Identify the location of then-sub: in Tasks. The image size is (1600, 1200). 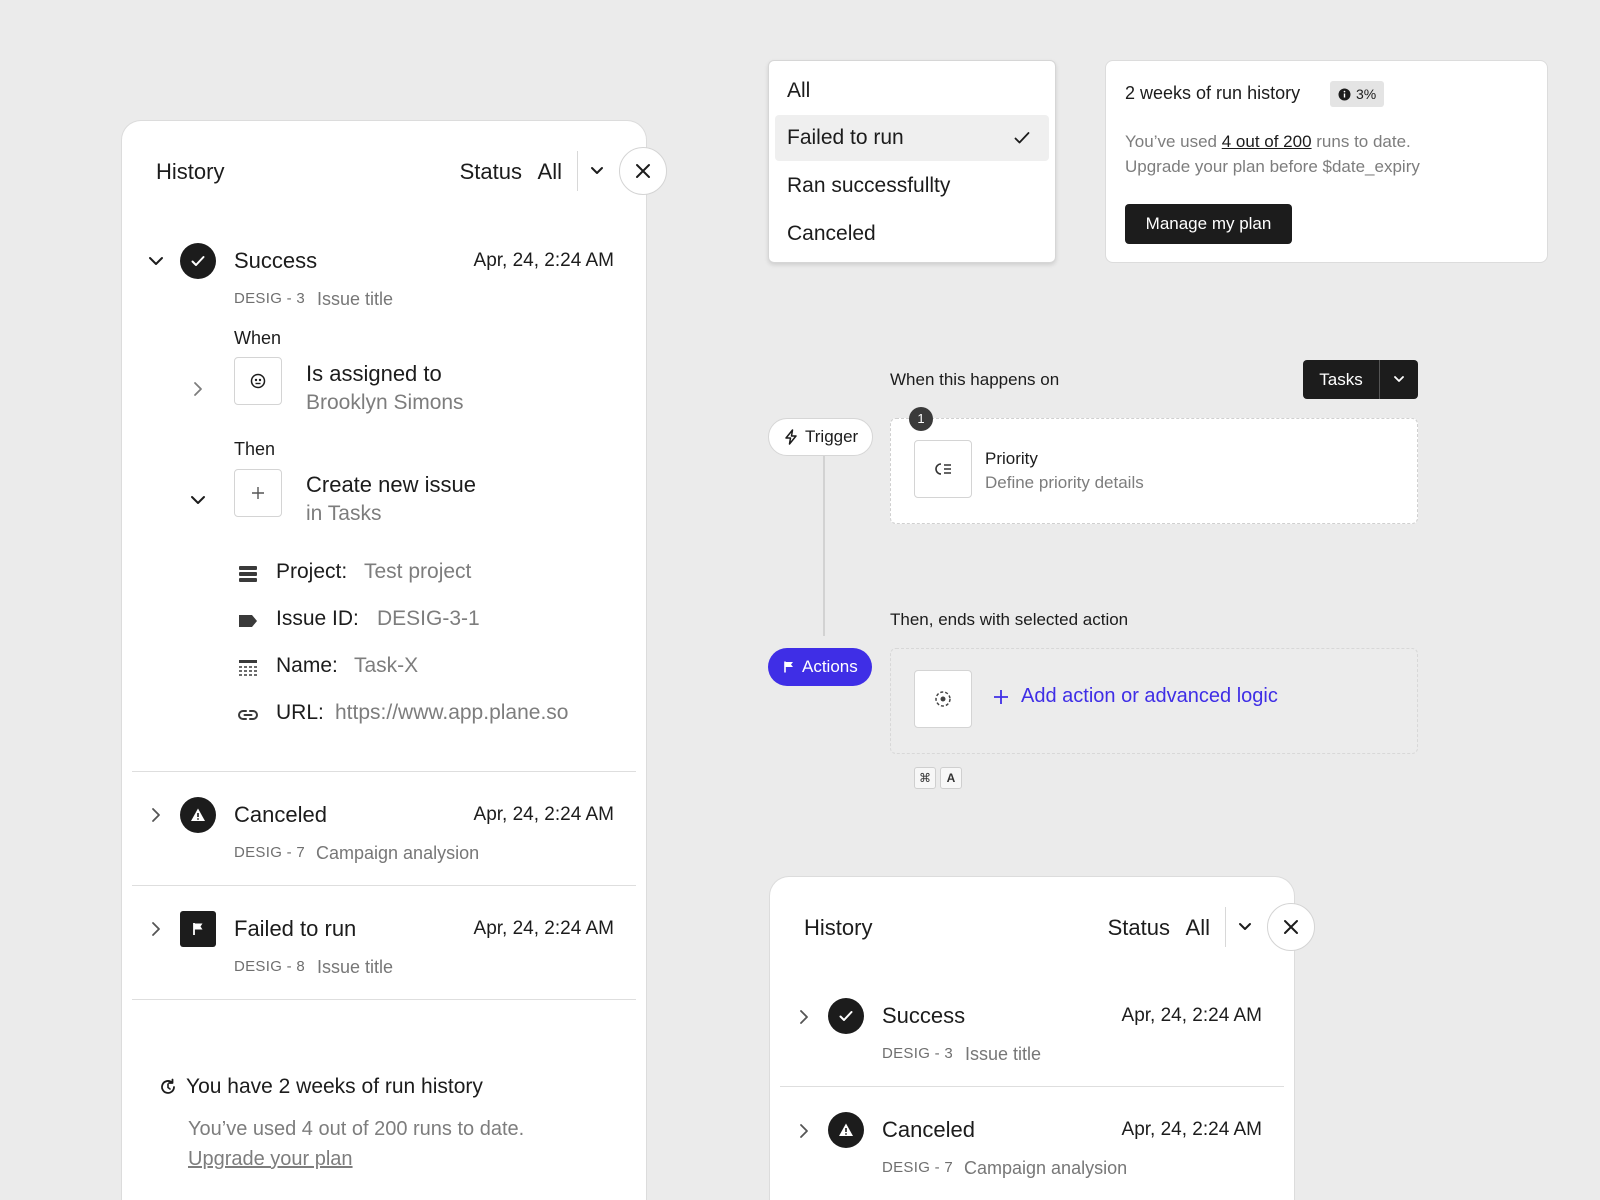
(344, 513).